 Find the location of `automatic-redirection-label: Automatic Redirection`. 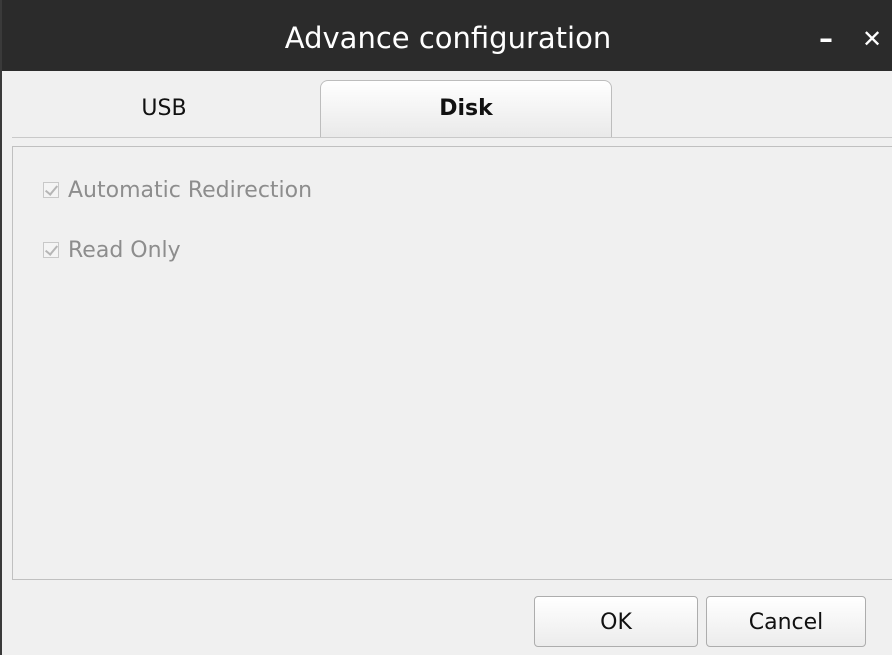

automatic-redirection-label: Automatic Redirection is located at coordinates (190, 190).